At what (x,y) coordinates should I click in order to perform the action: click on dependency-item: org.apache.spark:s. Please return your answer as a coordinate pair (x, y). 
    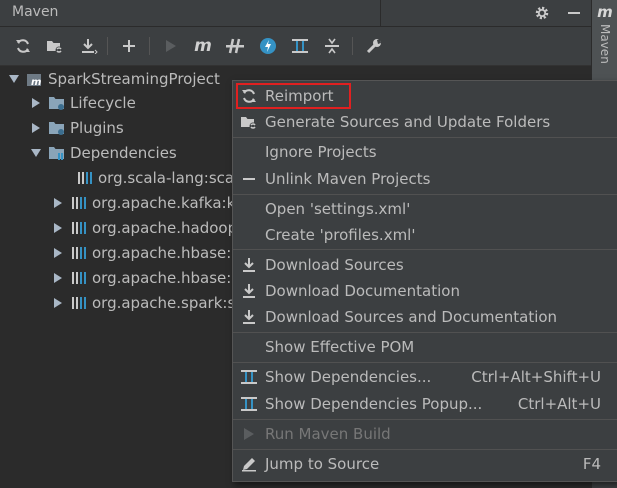
    Looking at the image, I should click on (143, 302).